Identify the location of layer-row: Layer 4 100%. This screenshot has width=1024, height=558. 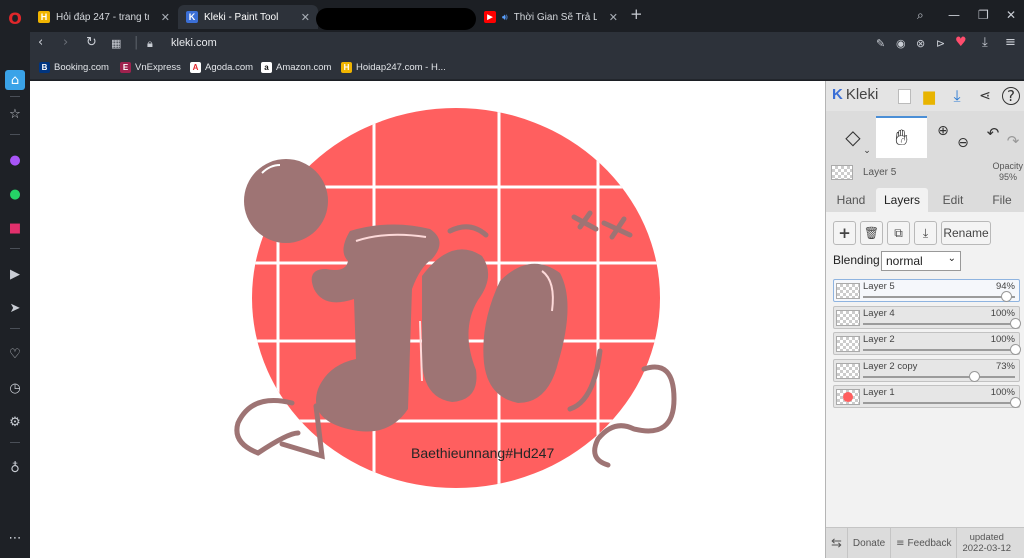
(927, 317).